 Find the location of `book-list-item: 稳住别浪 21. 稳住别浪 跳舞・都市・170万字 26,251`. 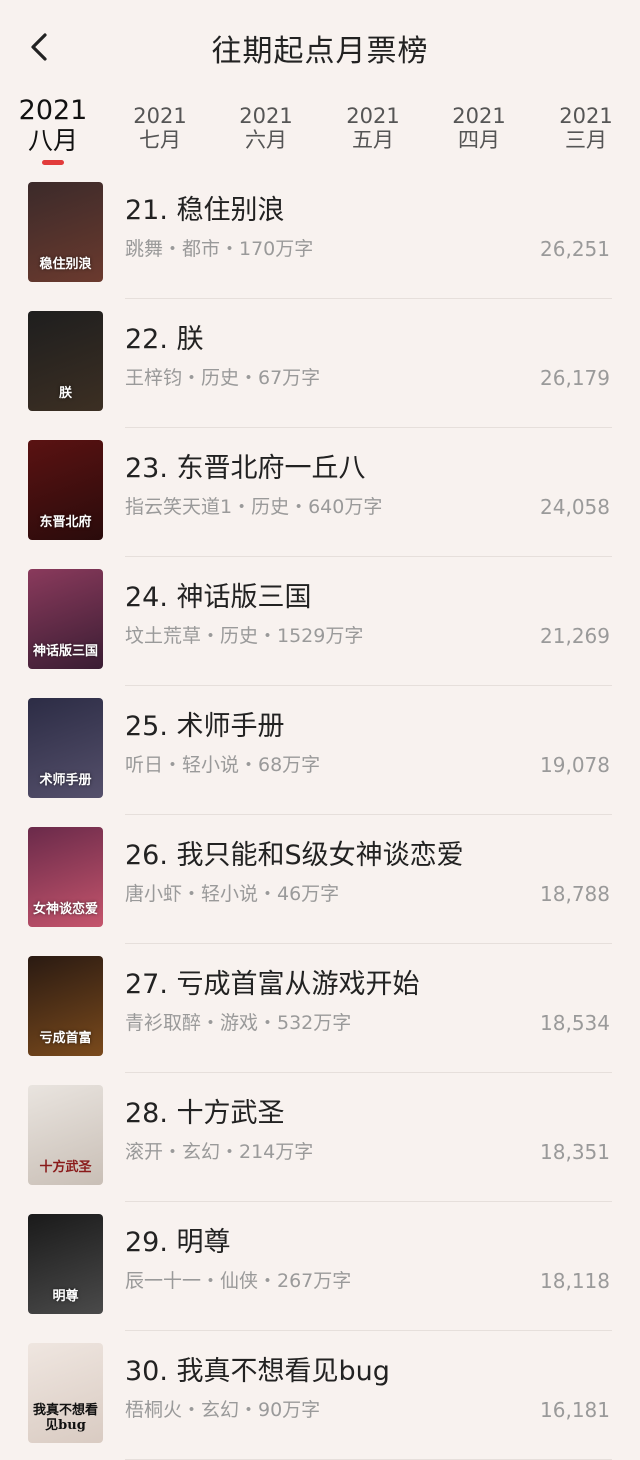

book-list-item: 稳住别浪 21. 稳住别浪 跳舞・都市・170万字 26,251 is located at coordinates (320, 234).